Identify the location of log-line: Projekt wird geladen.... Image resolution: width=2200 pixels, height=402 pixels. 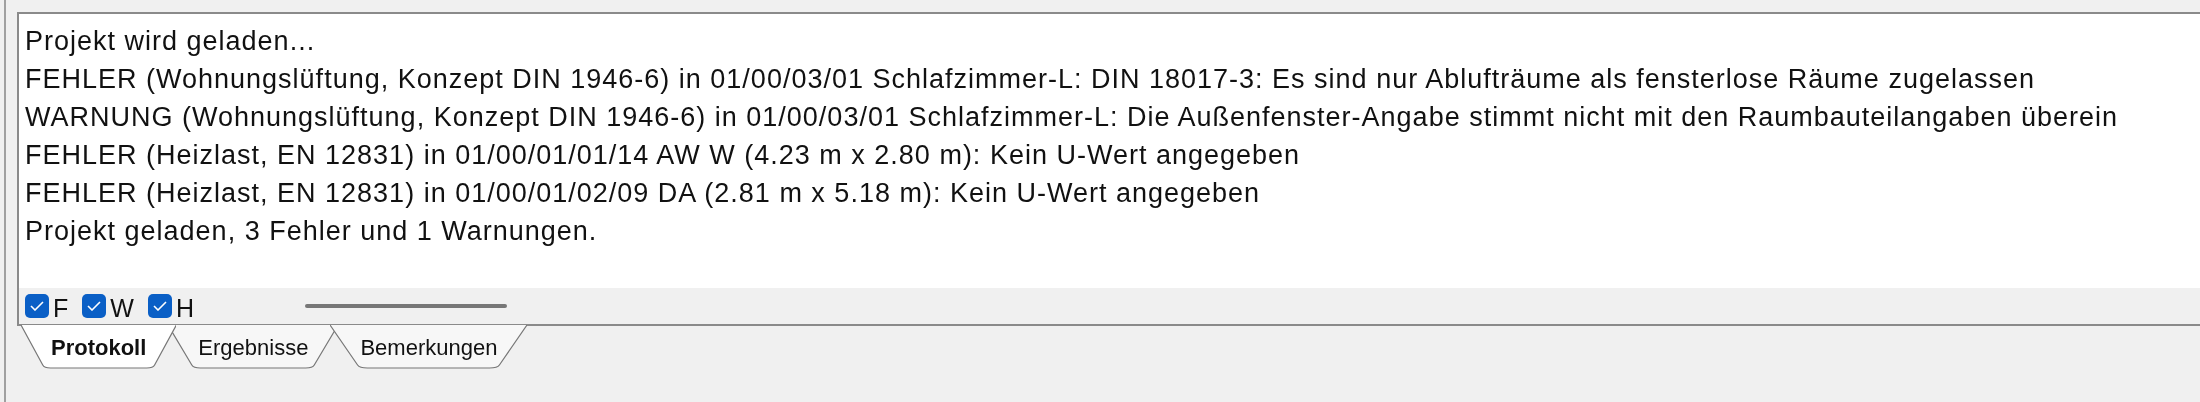
(170, 41).